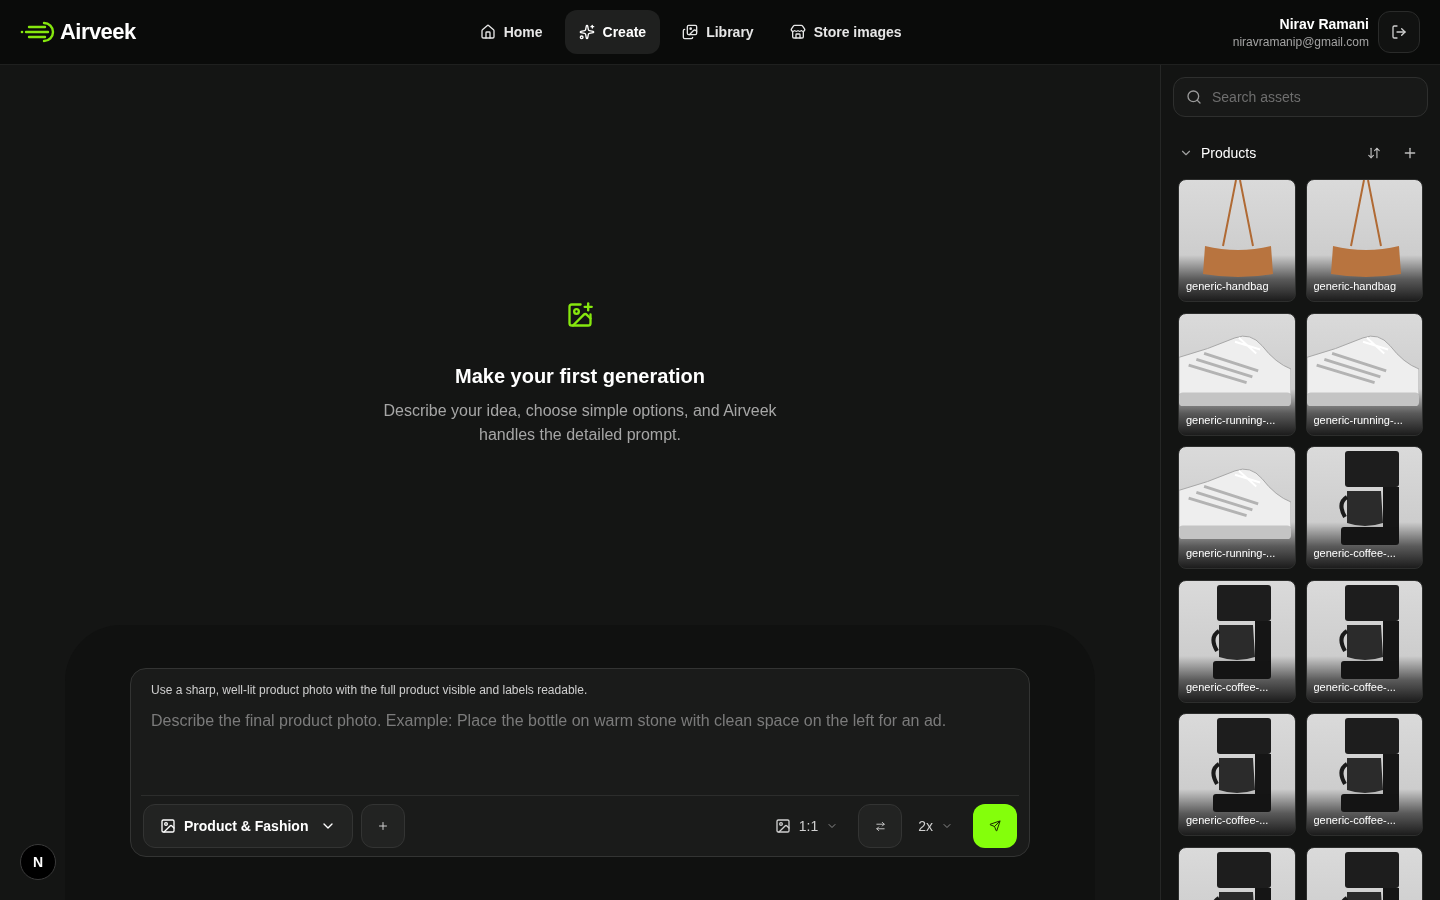 The width and height of the screenshot is (1440, 900). What do you see at coordinates (1313, 97) in the screenshot?
I see `search-input: Search assets` at bounding box center [1313, 97].